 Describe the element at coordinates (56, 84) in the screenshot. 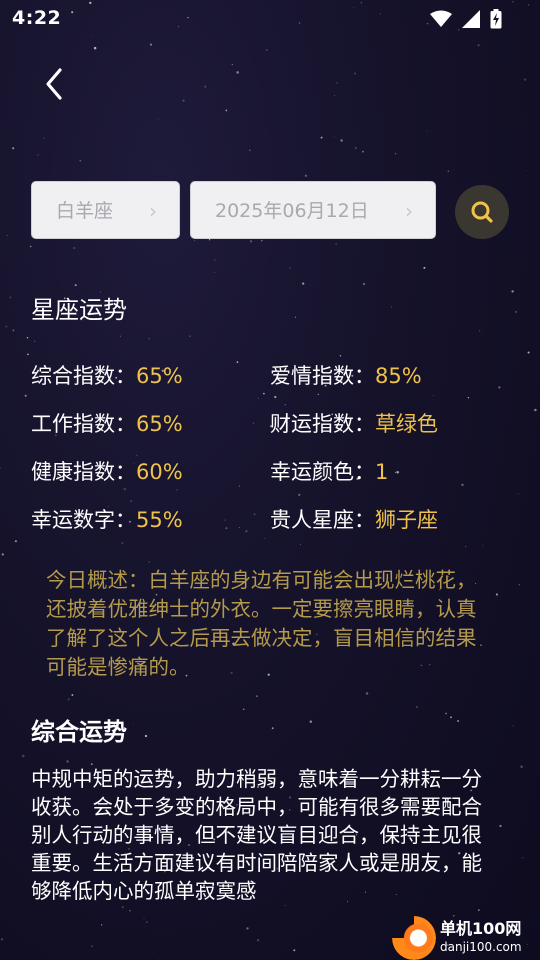

I see `back-button` at that location.